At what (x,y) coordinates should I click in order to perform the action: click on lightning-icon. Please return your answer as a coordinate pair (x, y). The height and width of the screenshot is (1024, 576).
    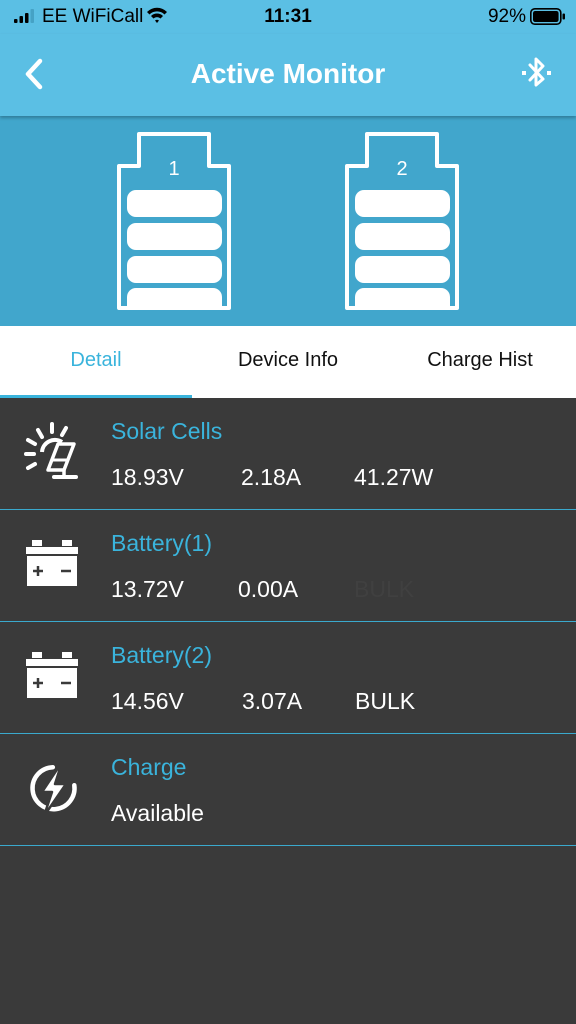
    Looking at the image, I should click on (53, 789).